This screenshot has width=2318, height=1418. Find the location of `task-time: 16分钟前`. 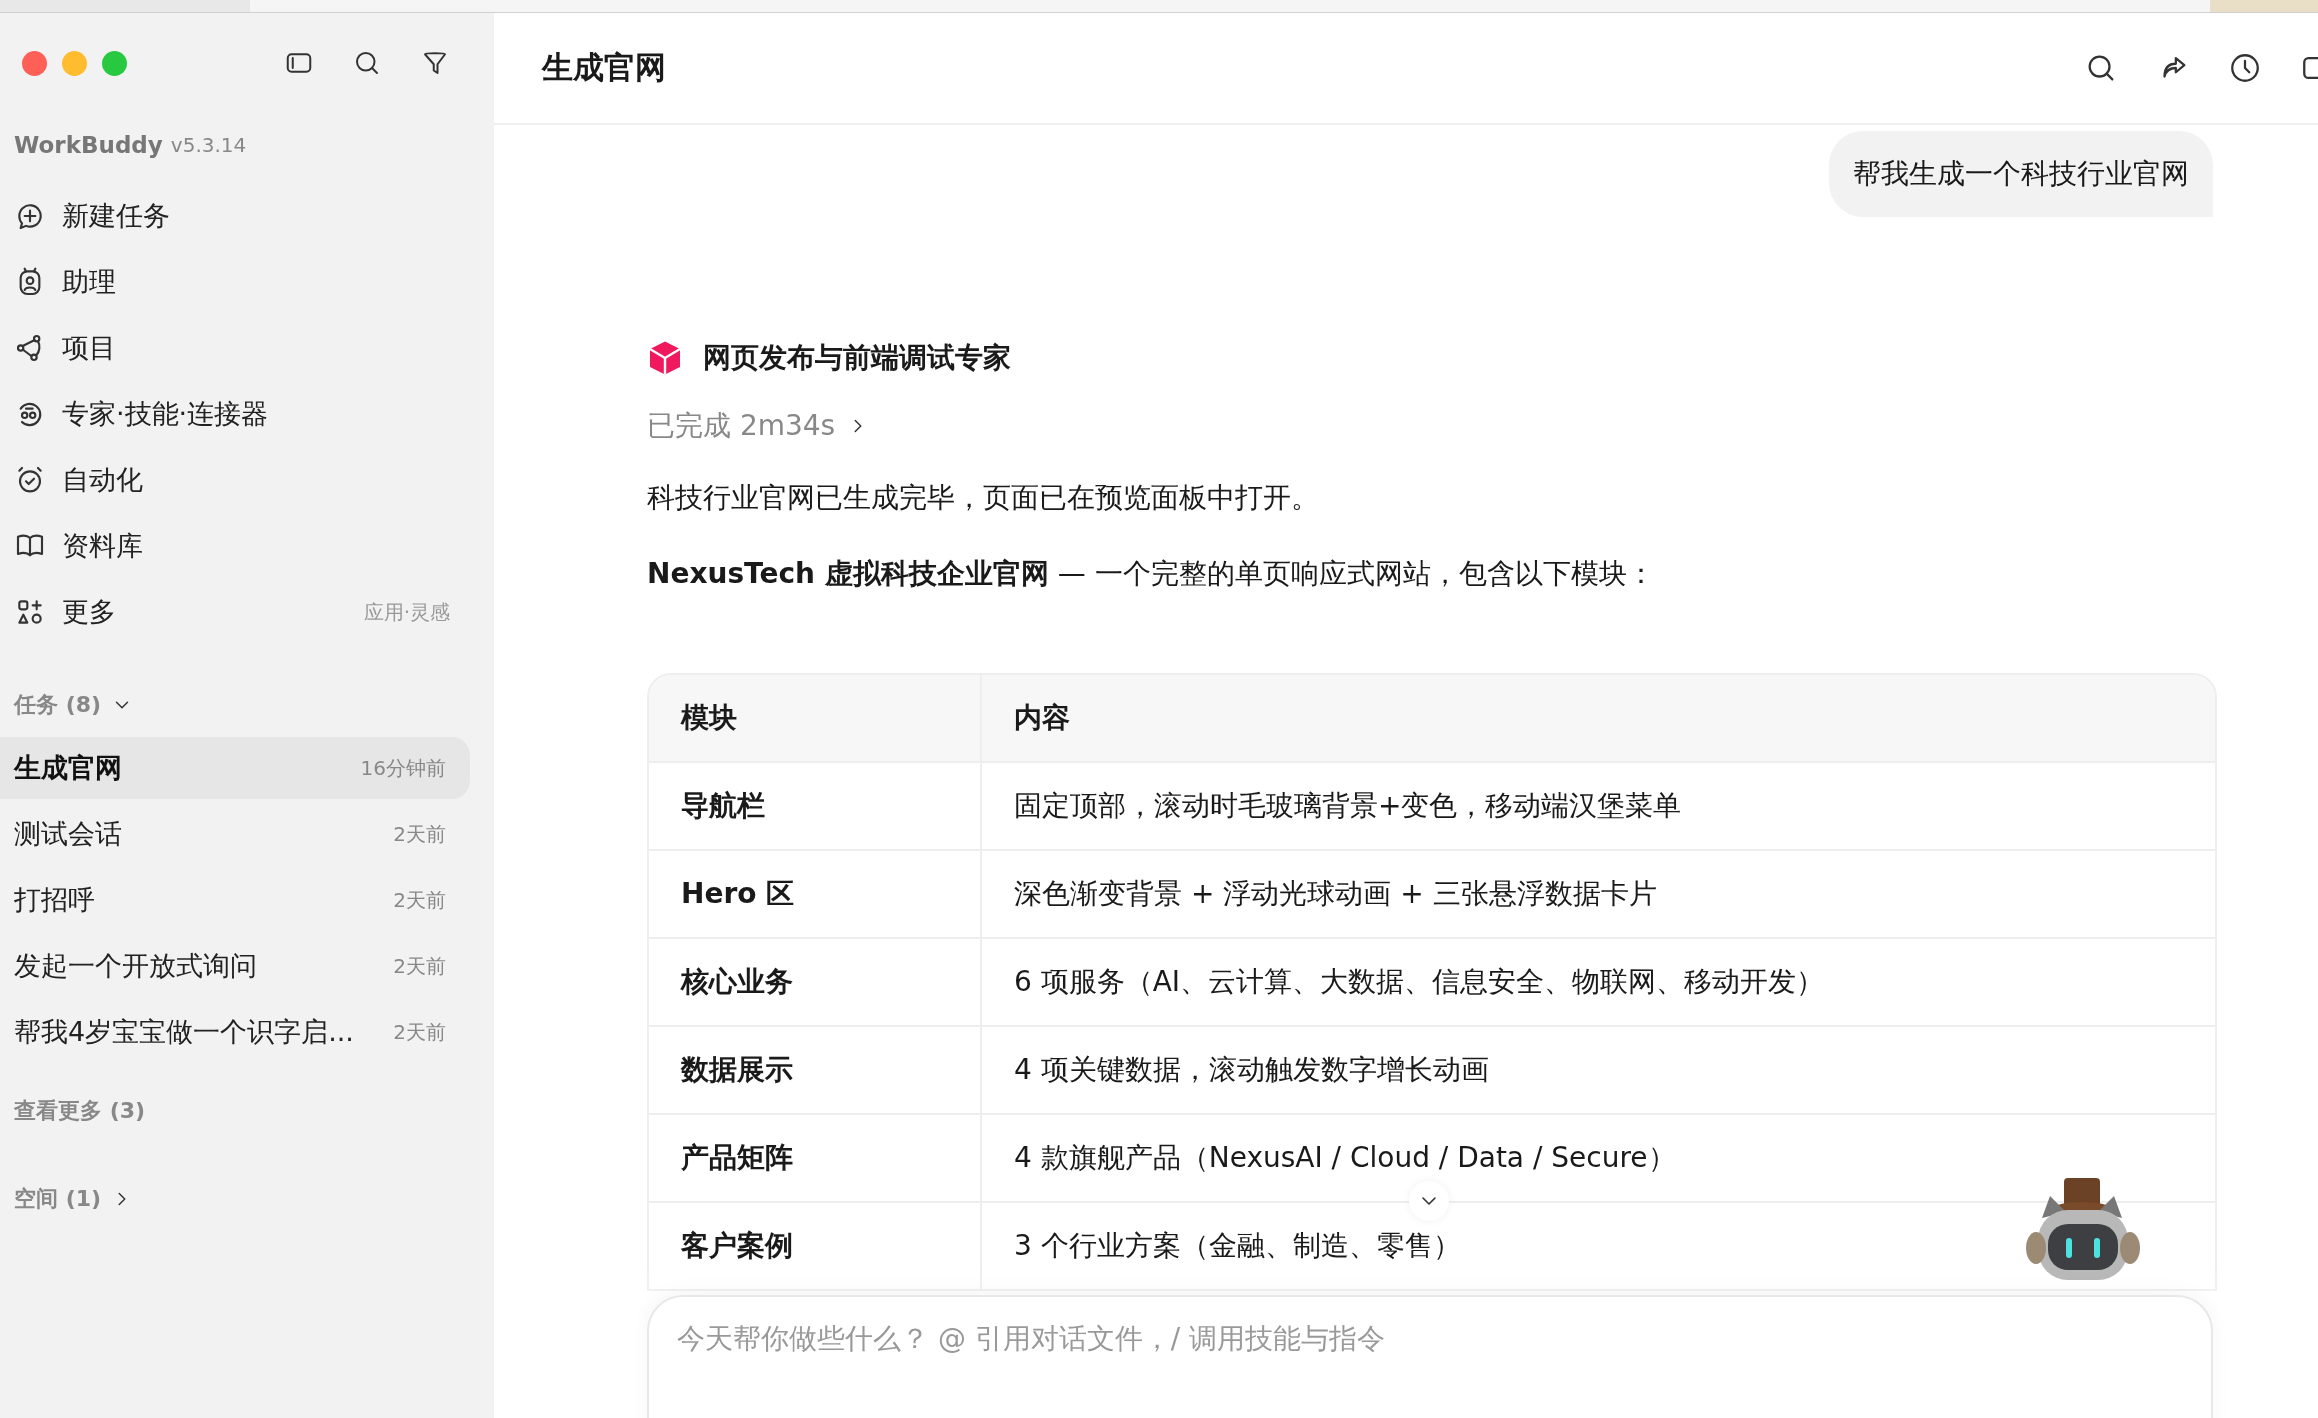

task-time: 16分钟前 is located at coordinates (403, 768).